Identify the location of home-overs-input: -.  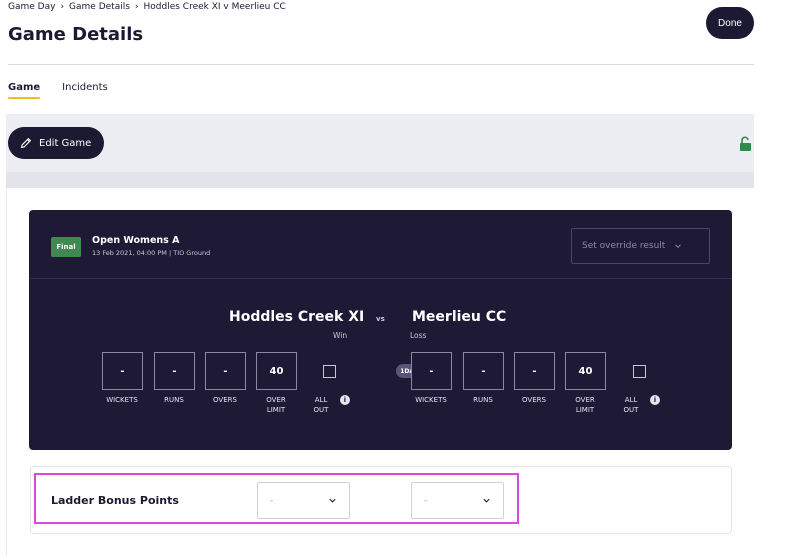
(225, 371).